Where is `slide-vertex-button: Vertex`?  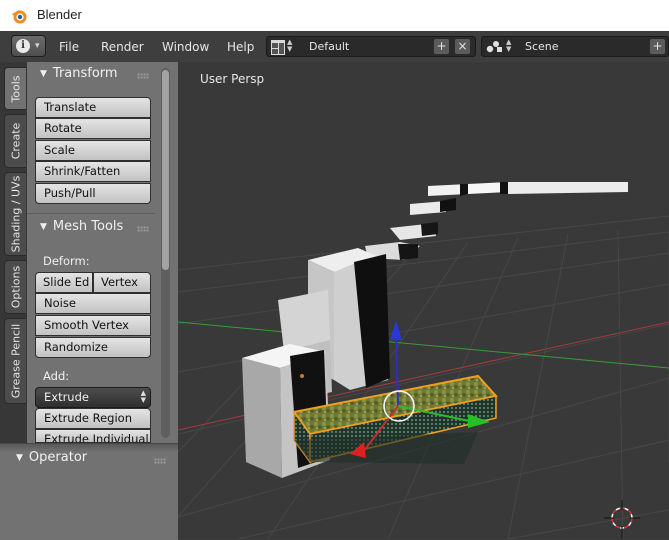 slide-vertex-button: Vertex is located at coordinates (122, 282).